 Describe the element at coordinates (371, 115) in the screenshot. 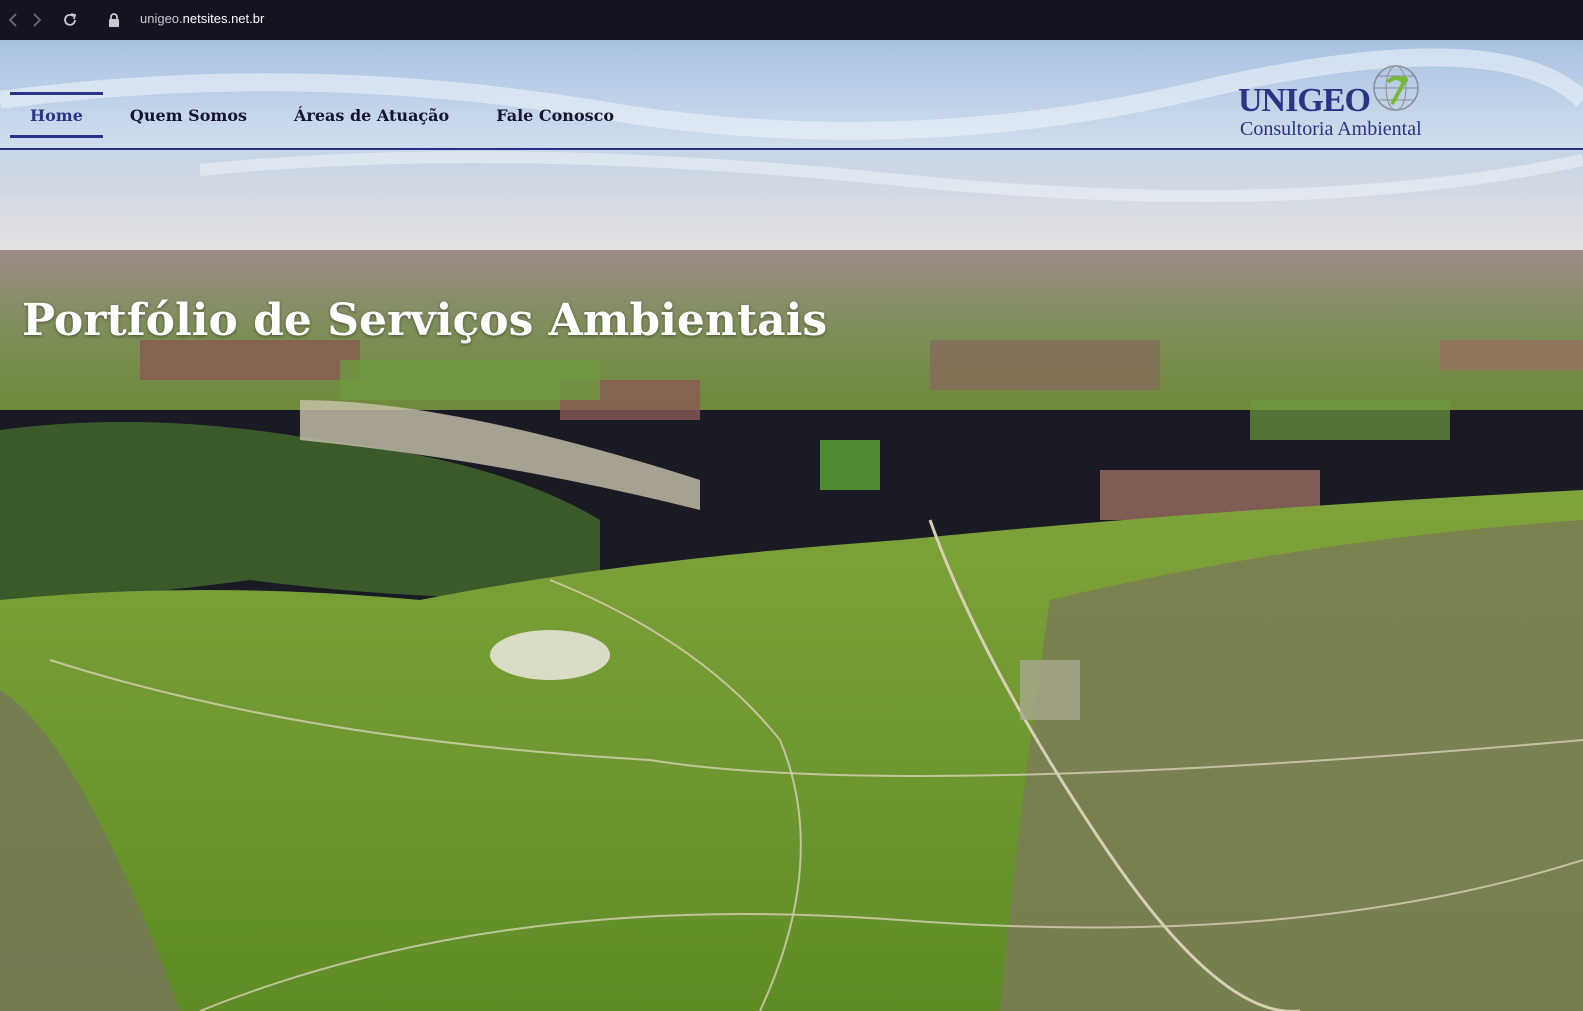

I see `nav-areas-de-atuacao: Áreas de Atuação` at that location.